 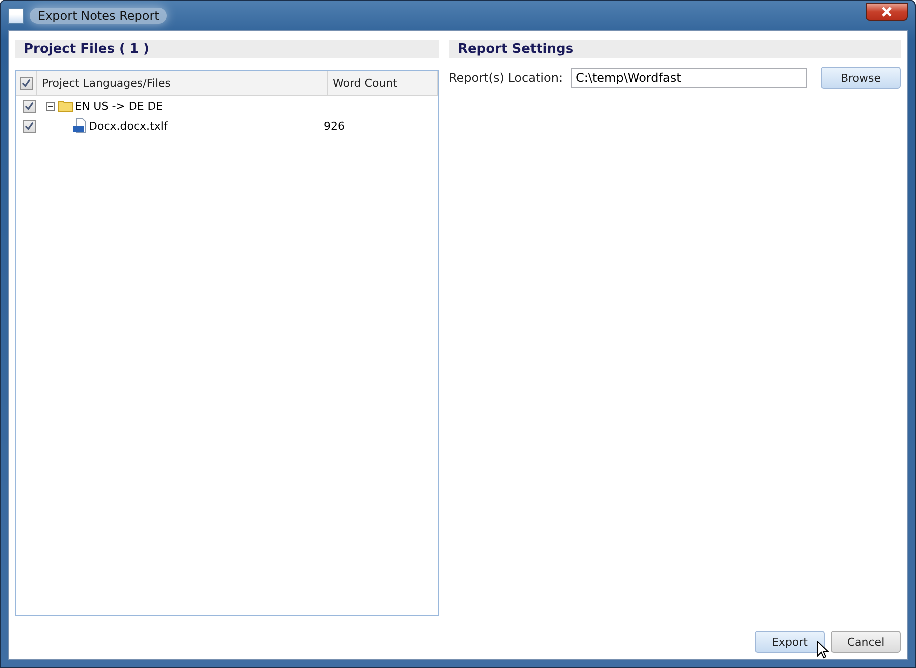 I want to click on section-header: Report Settings, so click(x=674, y=49).